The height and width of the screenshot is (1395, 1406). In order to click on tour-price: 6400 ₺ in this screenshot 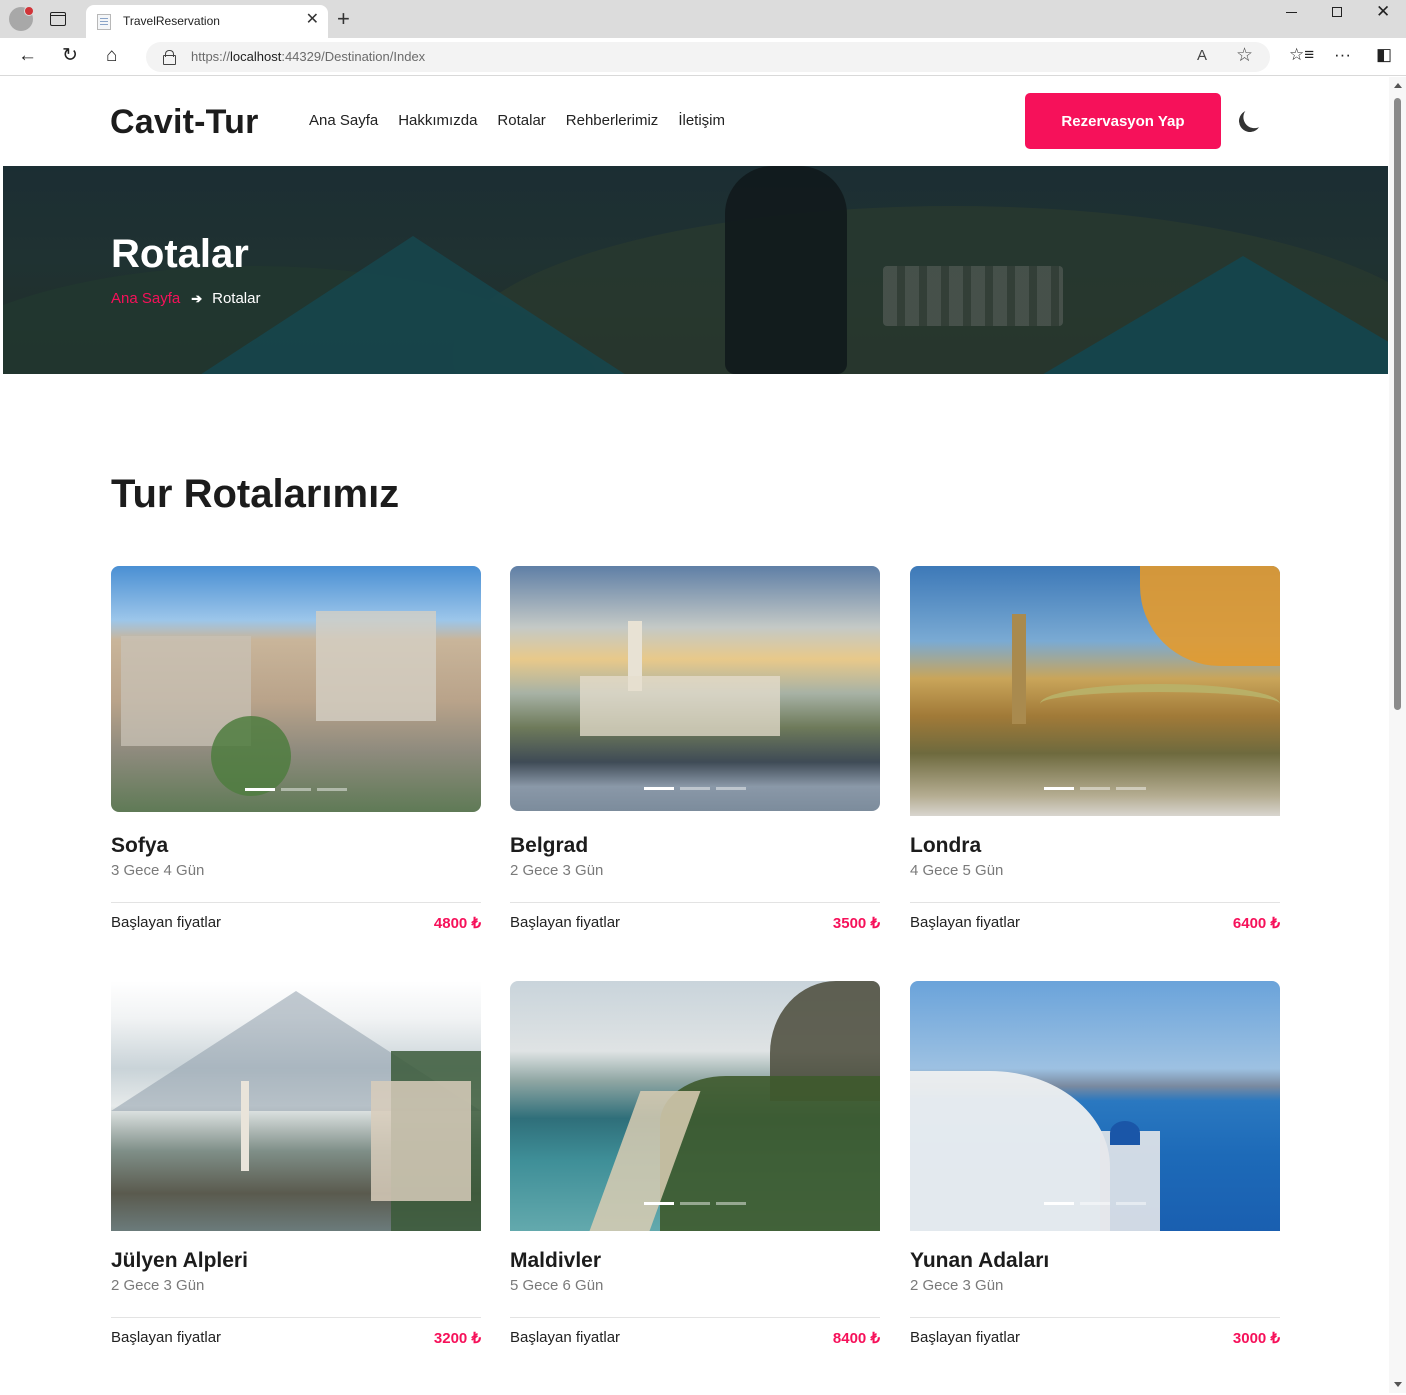, I will do `click(1256, 923)`.